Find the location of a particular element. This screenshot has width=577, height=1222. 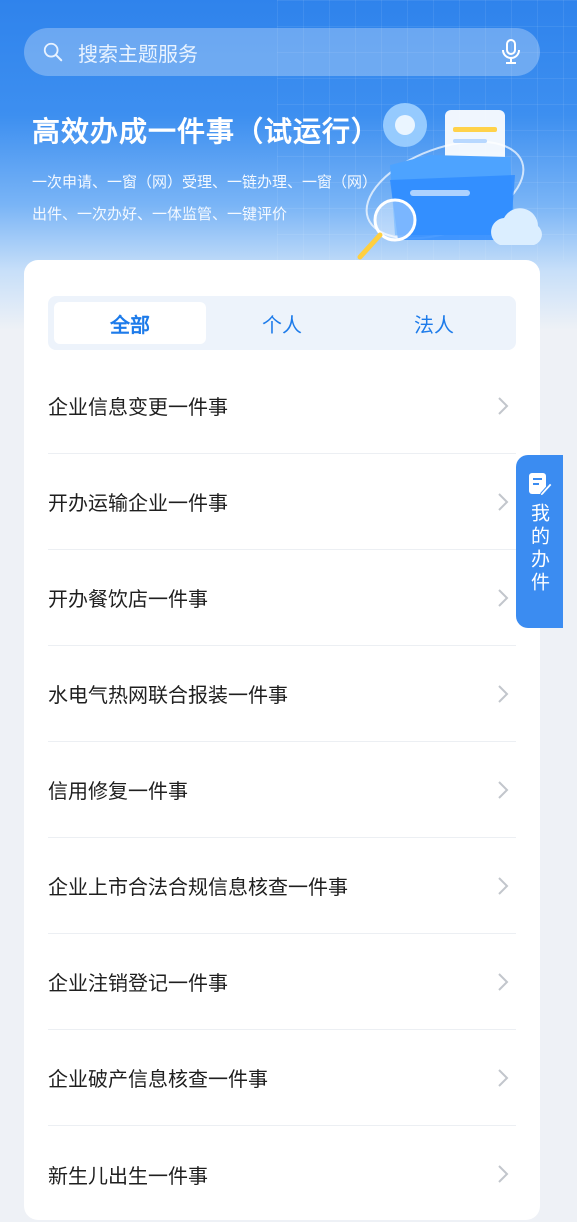

list-item-label: 开办餐饮店一件事 is located at coordinates (128, 599).